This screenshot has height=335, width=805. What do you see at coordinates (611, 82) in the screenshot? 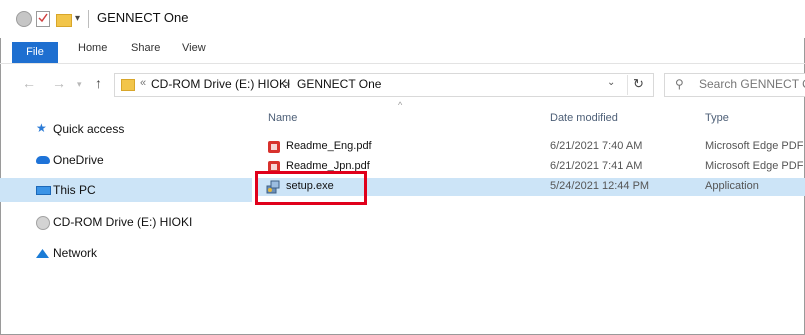
I see `chevron-down-icon: ⌄` at bounding box center [611, 82].